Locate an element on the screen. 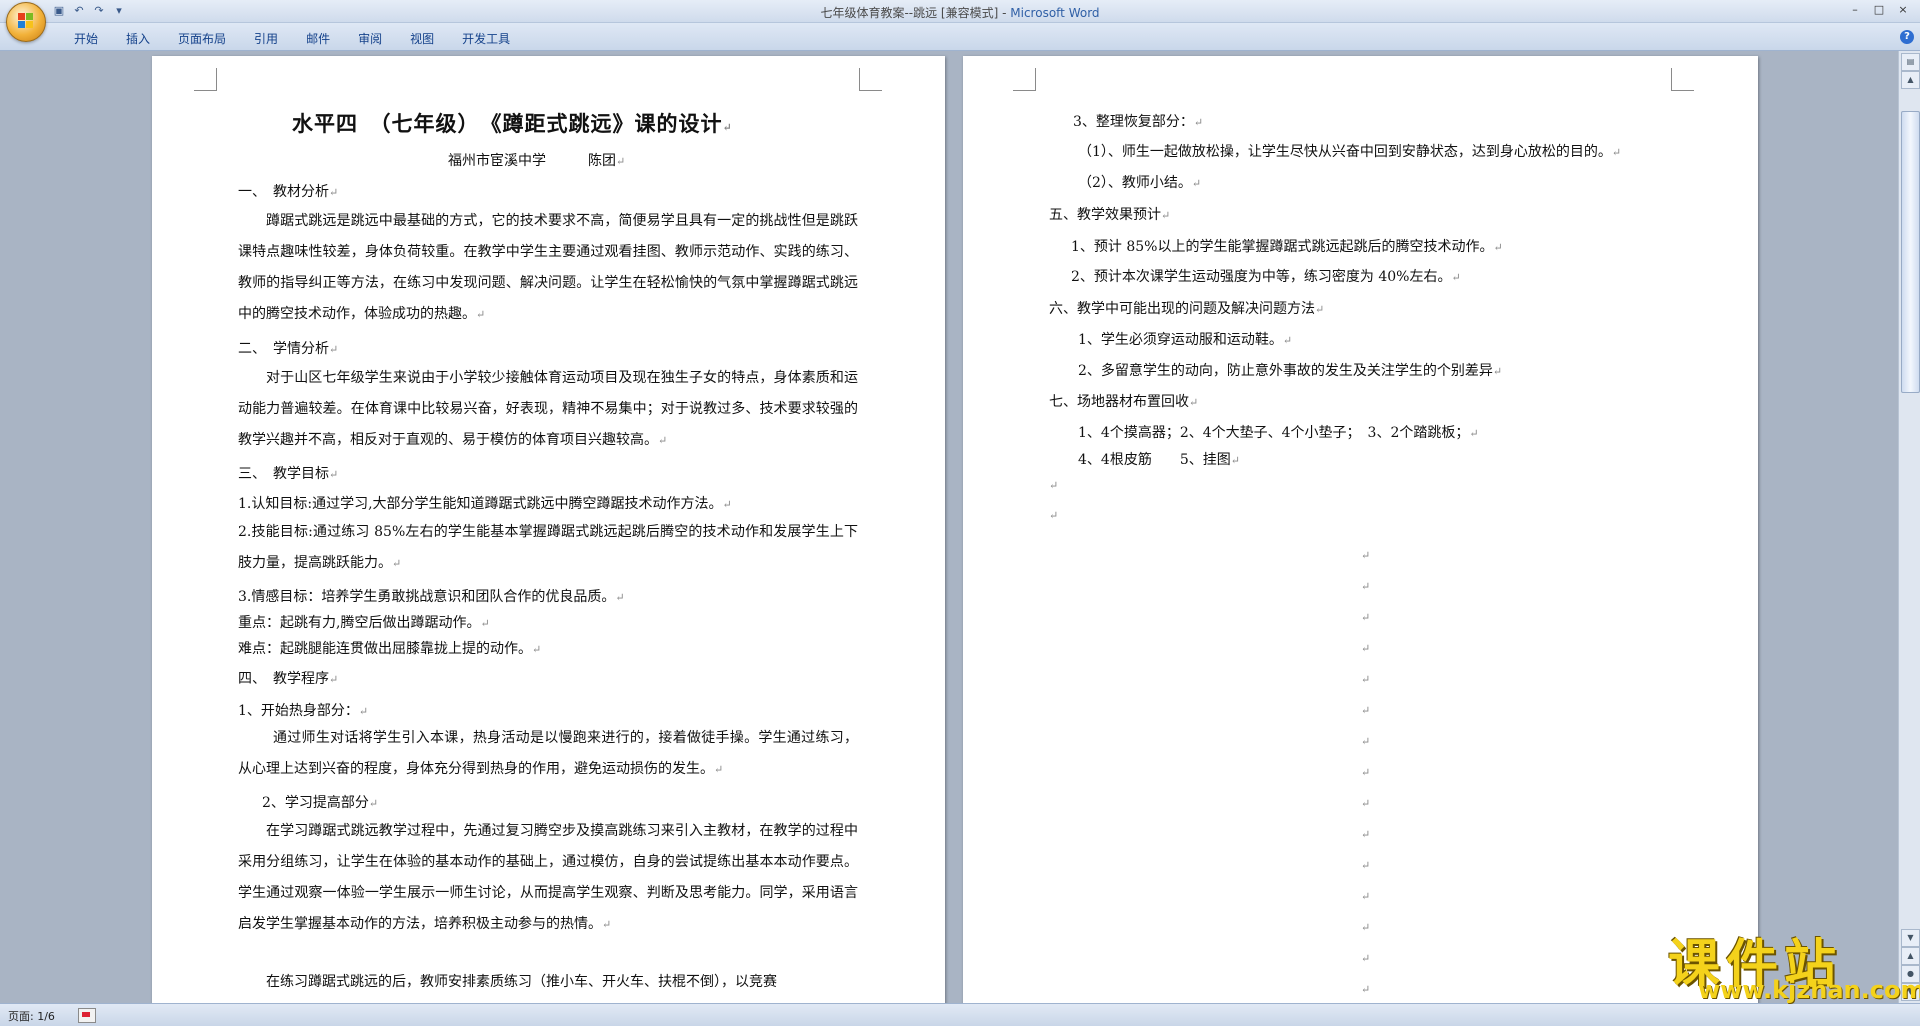  title-text: 水平四 （七年级） 《蹲距式跳远》课的设计 is located at coordinates (507, 123).